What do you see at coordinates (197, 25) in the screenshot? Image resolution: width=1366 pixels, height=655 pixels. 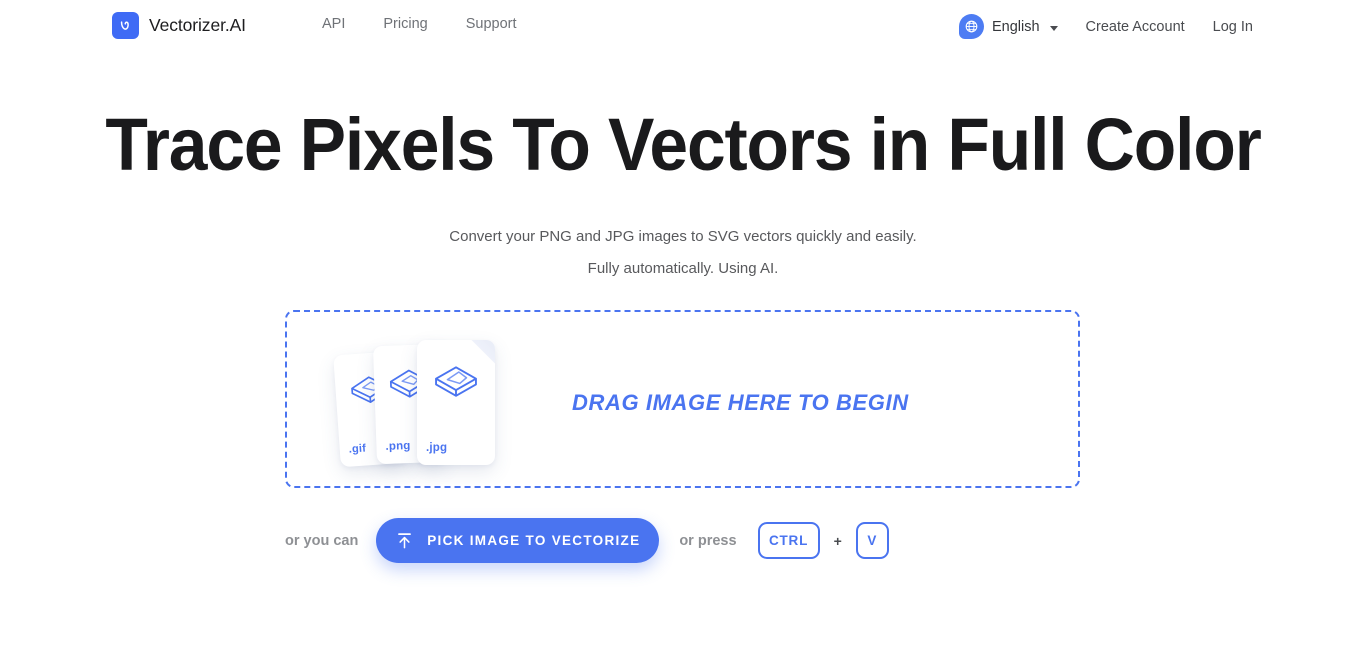 I see `brand-name: Vectorizer.AI` at bounding box center [197, 25].